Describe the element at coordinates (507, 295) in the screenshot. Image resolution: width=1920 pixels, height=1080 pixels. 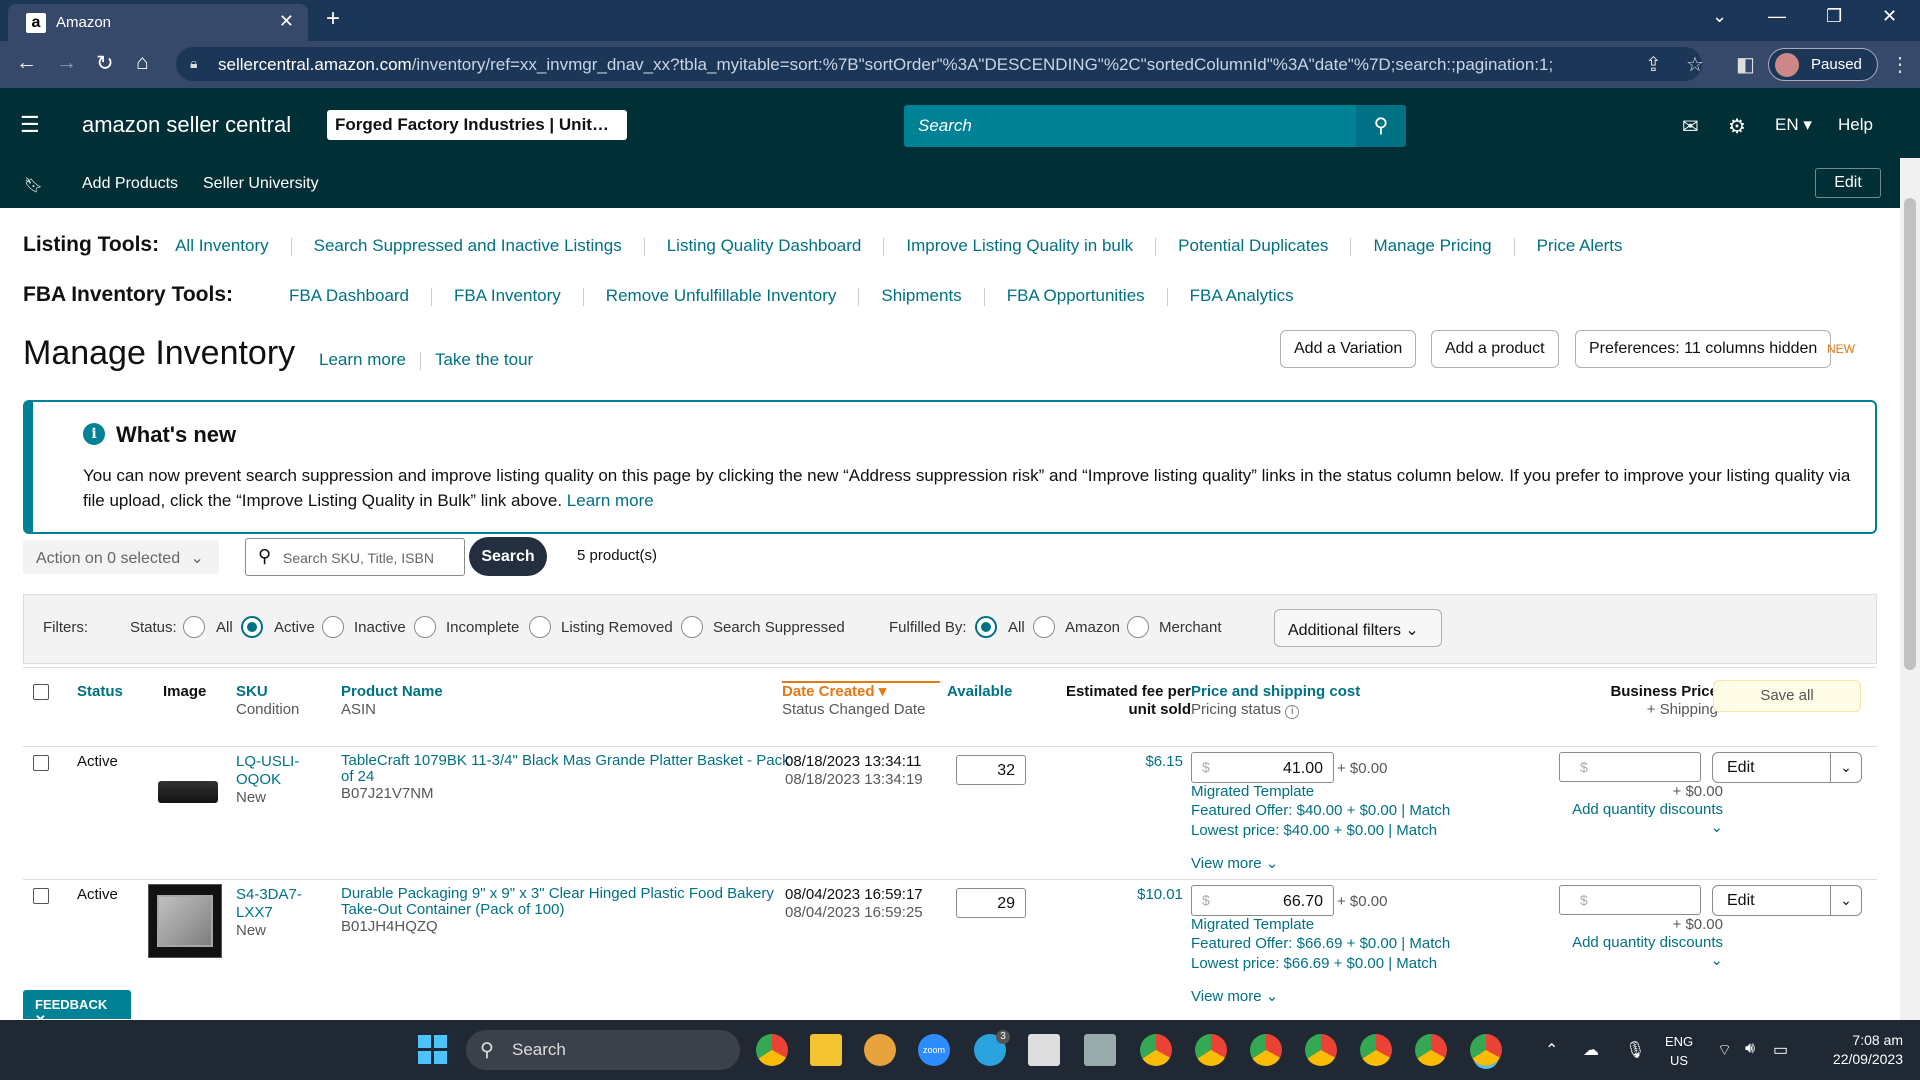
I see `fba-inventory-link: FBA Inventory` at that location.